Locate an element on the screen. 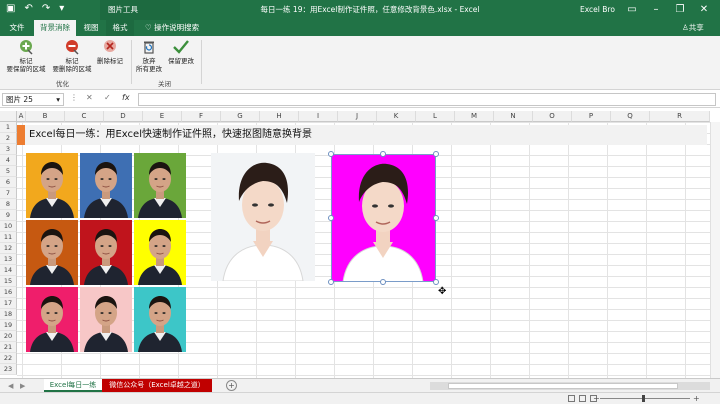 This screenshot has width=720, height=404. row-header: 3 is located at coordinates (8, 149).